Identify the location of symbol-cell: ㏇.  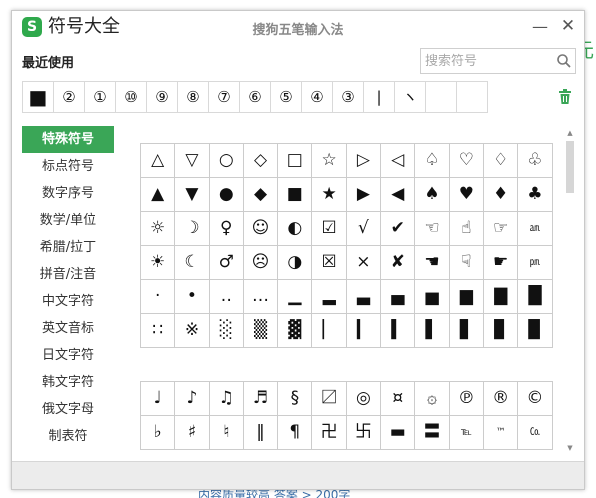
(535, 433).